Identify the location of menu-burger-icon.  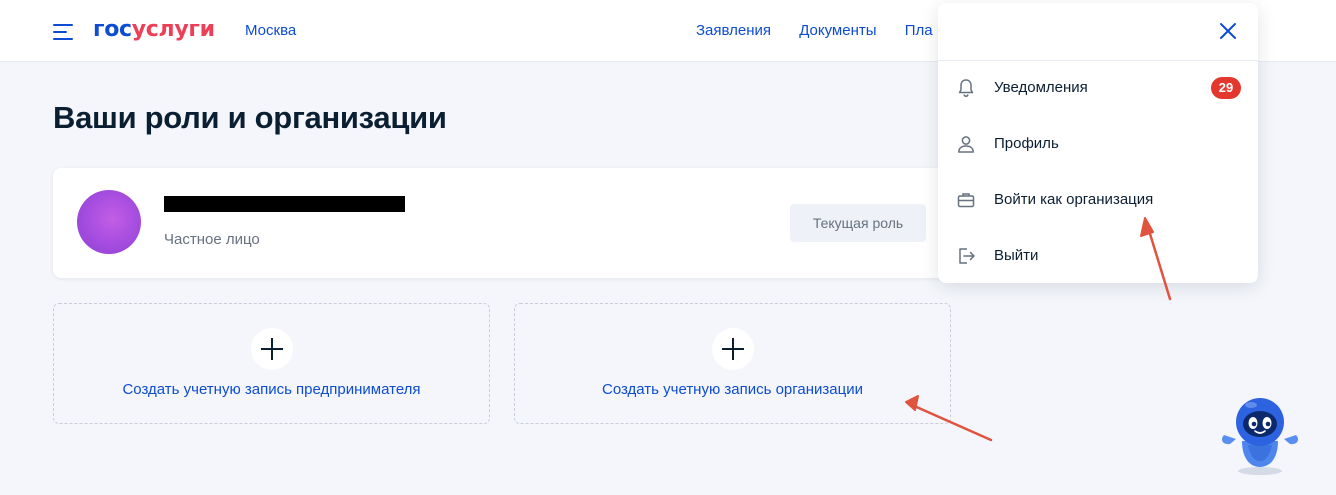
(64, 31).